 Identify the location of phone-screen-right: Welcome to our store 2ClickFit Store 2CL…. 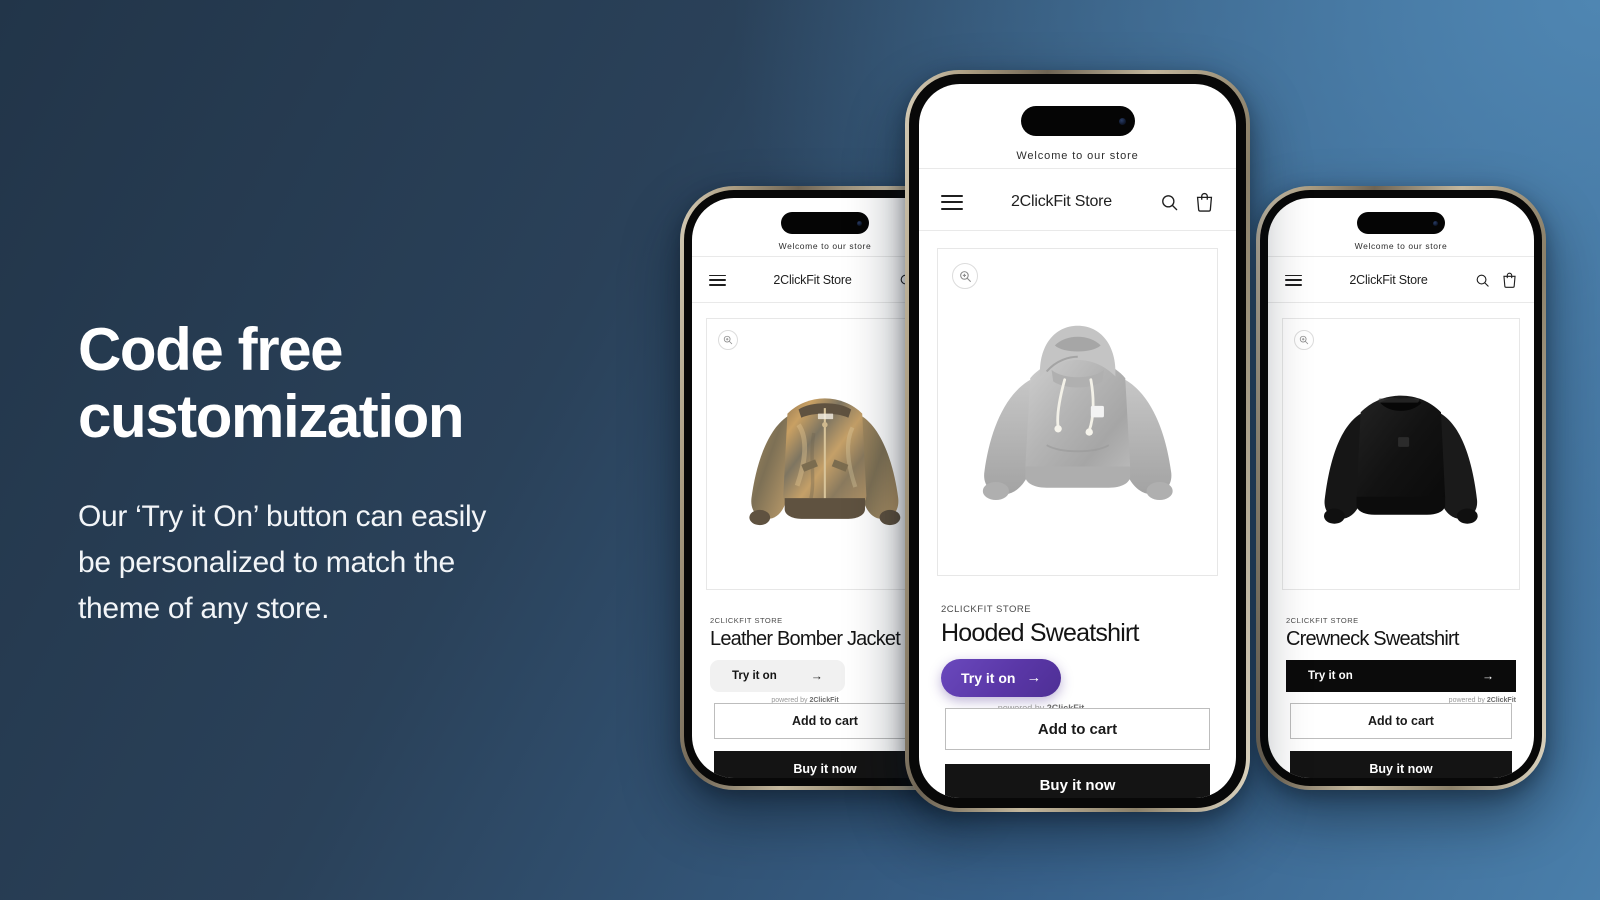
(1401, 488).